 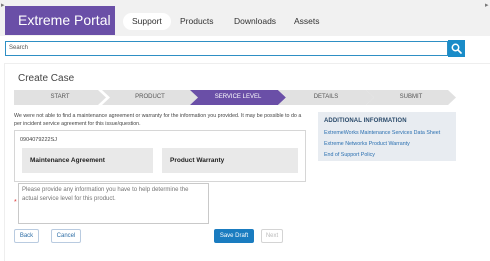 What do you see at coordinates (365, 121) in the screenshot?
I see `additional-info-title: ADDITIONAL INFORMATION` at bounding box center [365, 121].